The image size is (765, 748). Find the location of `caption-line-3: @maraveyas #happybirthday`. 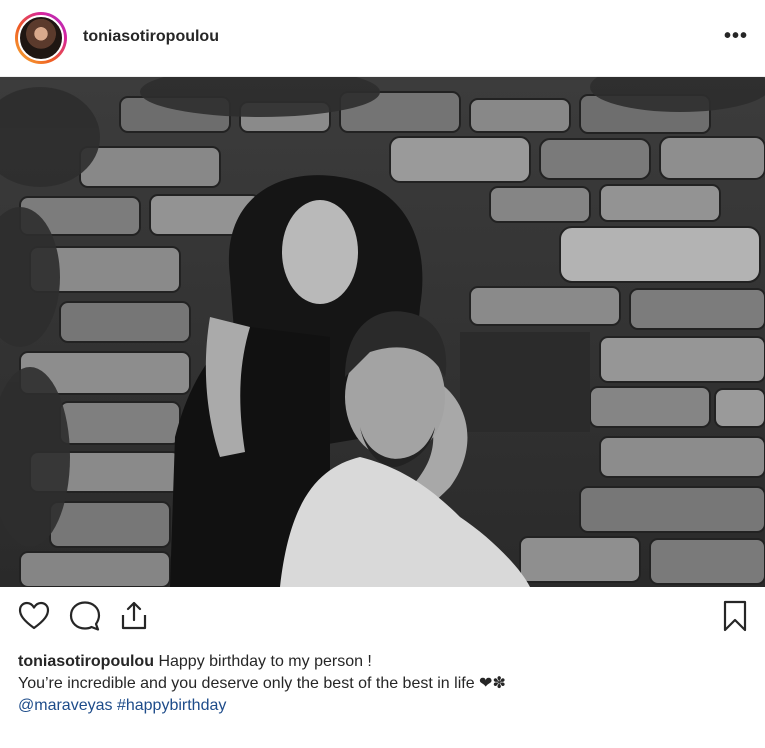

caption-line-3: @maraveyas #happybirthday is located at coordinates (385, 706).